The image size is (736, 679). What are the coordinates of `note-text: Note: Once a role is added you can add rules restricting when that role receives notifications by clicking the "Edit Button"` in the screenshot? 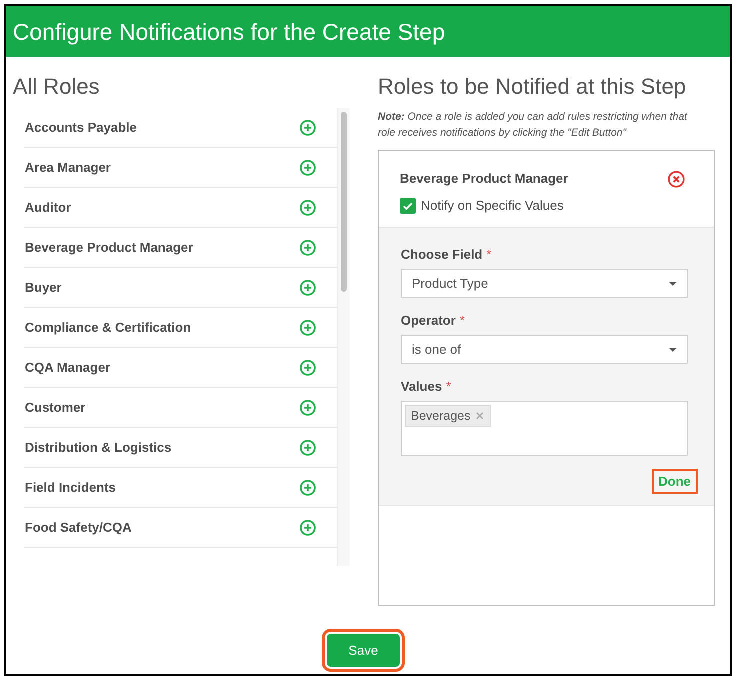 It's located at (533, 125).